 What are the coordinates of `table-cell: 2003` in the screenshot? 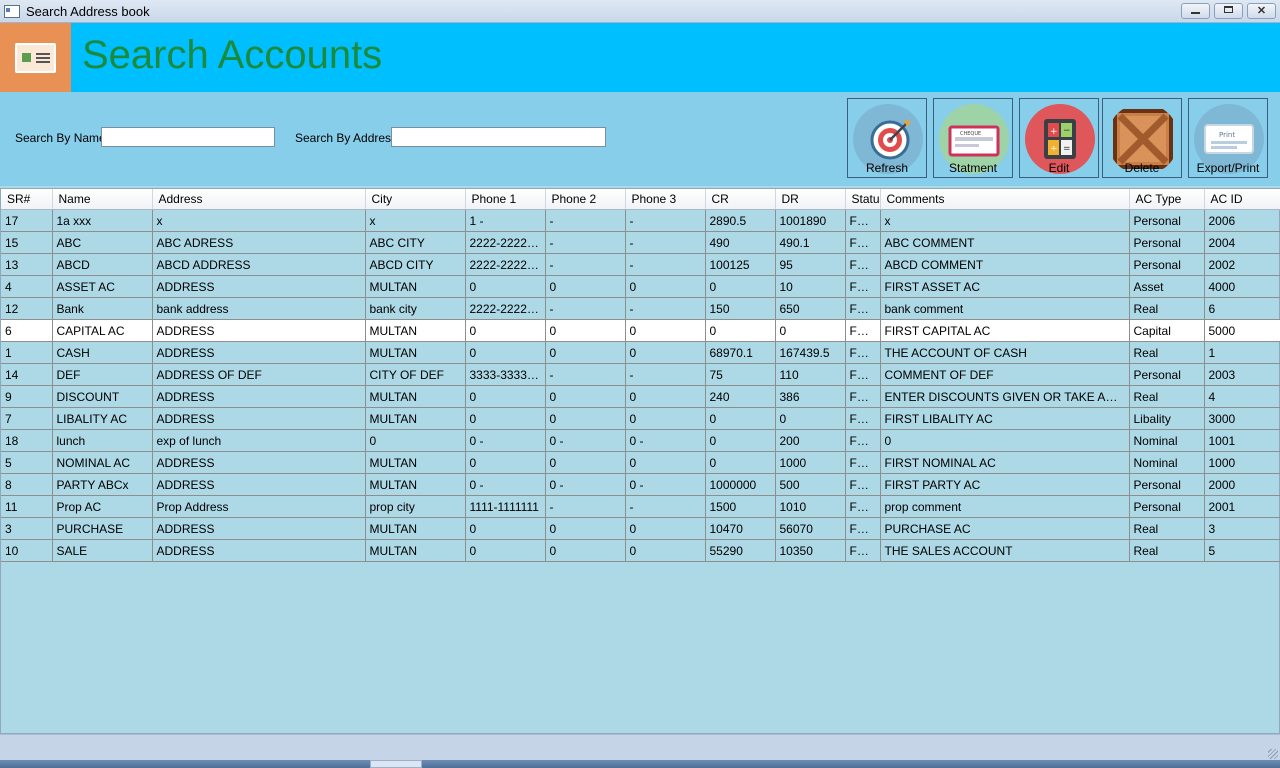 It's located at (1242, 374).